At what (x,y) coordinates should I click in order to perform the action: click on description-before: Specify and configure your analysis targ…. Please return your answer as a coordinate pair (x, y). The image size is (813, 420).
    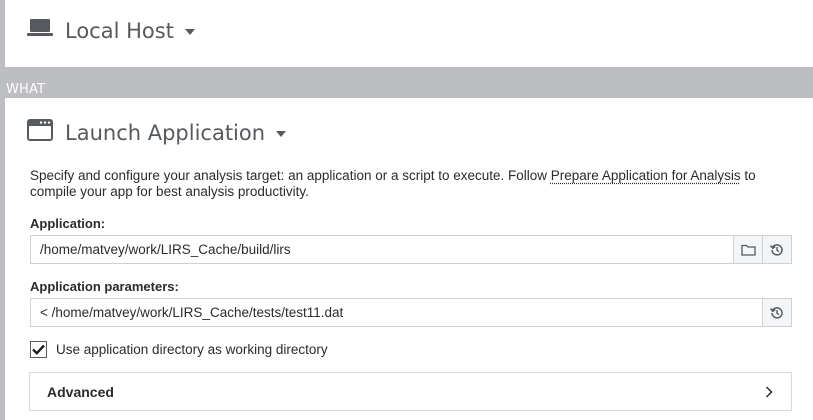
    Looking at the image, I should click on (290, 175).